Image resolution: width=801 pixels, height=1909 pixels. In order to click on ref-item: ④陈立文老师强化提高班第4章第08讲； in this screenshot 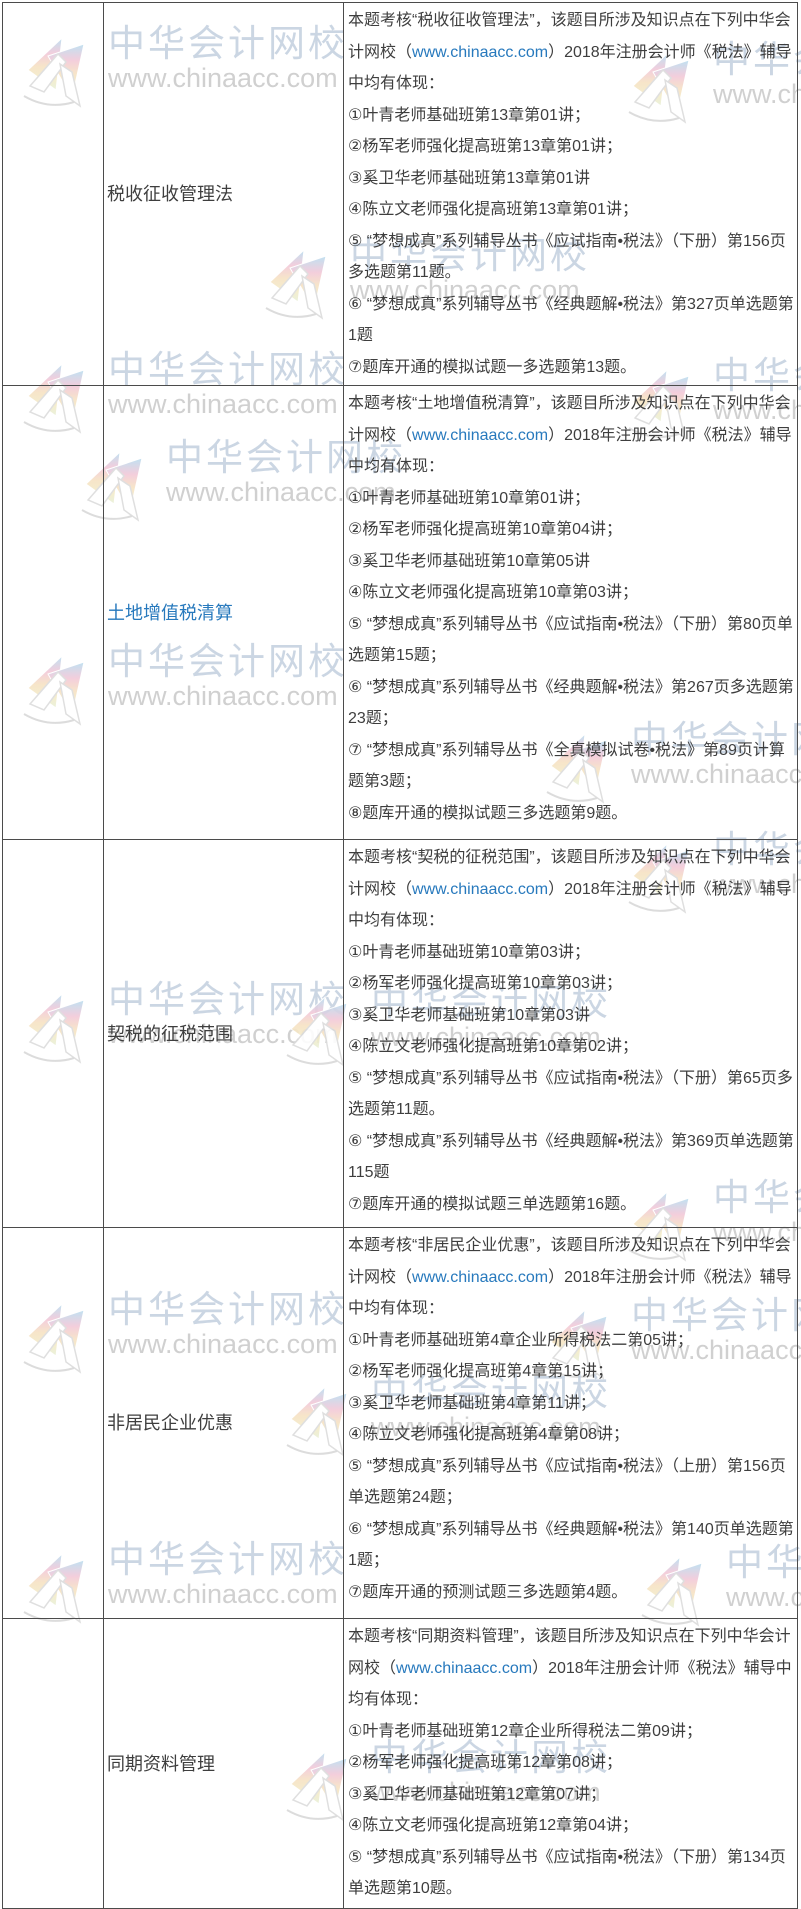, I will do `click(489, 1434)`.